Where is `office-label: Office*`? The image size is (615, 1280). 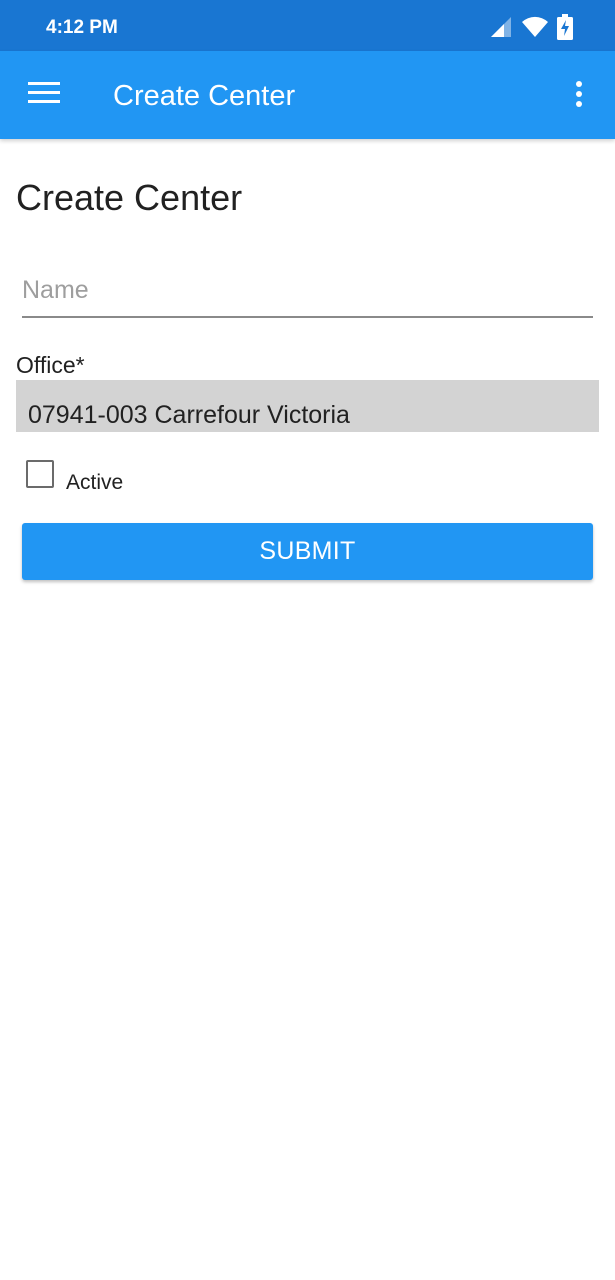
office-label: Office* is located at coordinates (50, 365).